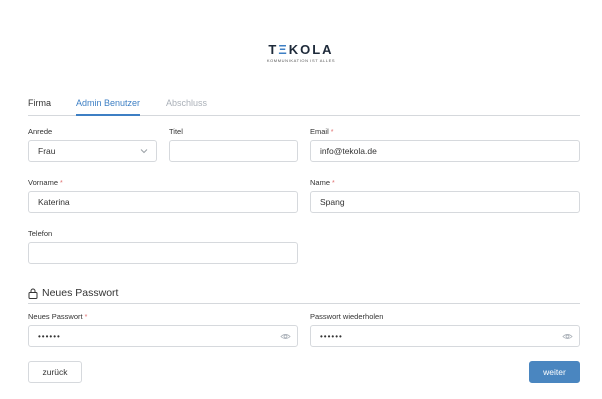 The image size is (602, 399). I want to click on section-divider, so click(304, 303).